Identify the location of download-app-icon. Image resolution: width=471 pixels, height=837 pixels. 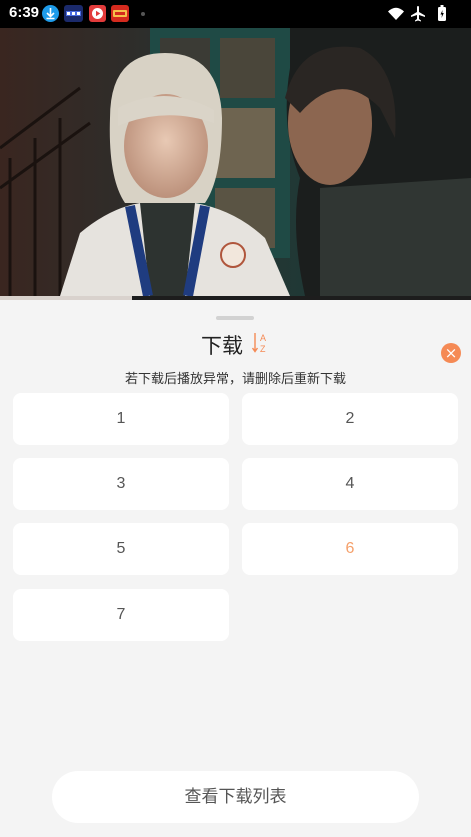
(50, 13).